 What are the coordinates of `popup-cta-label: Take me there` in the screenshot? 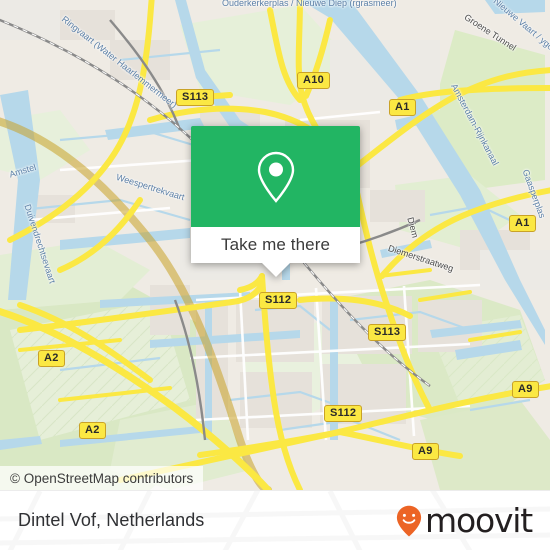 It's located at (275, 244).